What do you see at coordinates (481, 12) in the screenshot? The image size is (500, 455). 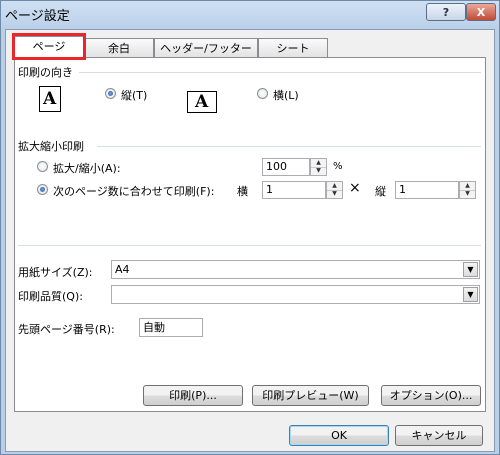 I see `close-button: X` at bounding box center [481, 12].